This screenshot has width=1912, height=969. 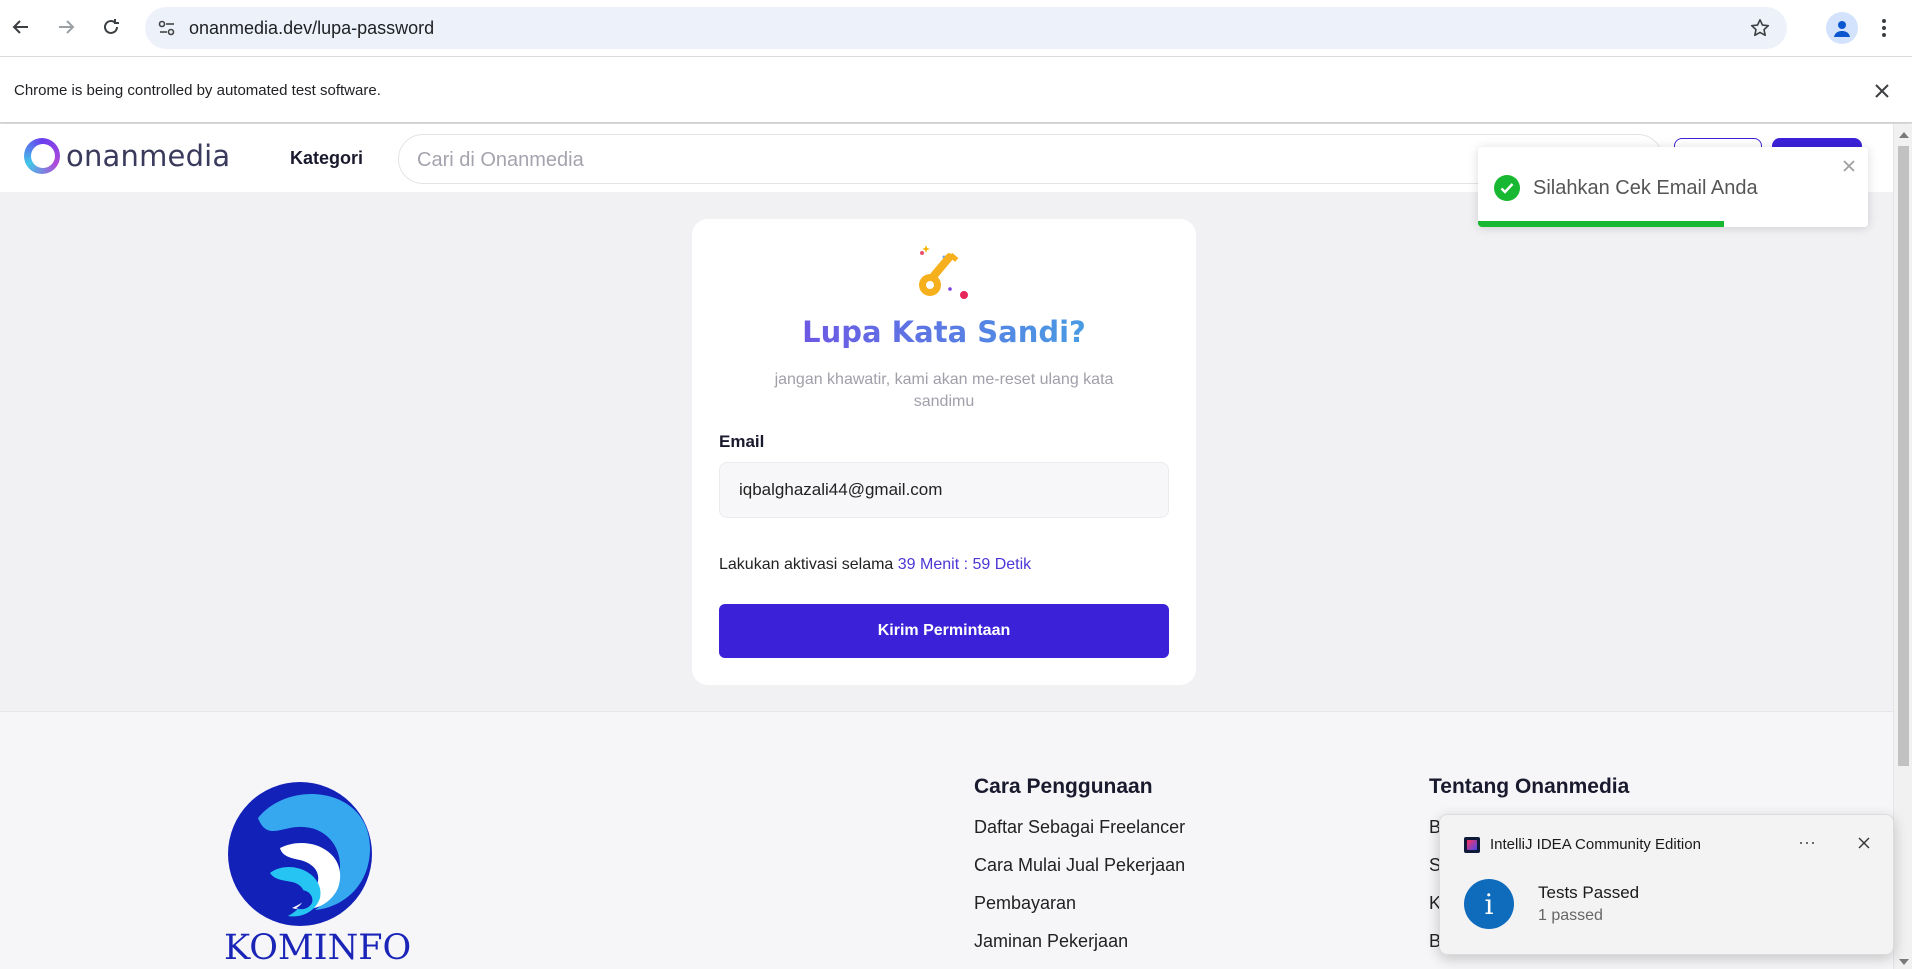 What do you see at coordinates (944, 490) in the screenshot?
I see `email-field` at bounding box center [944, 490].